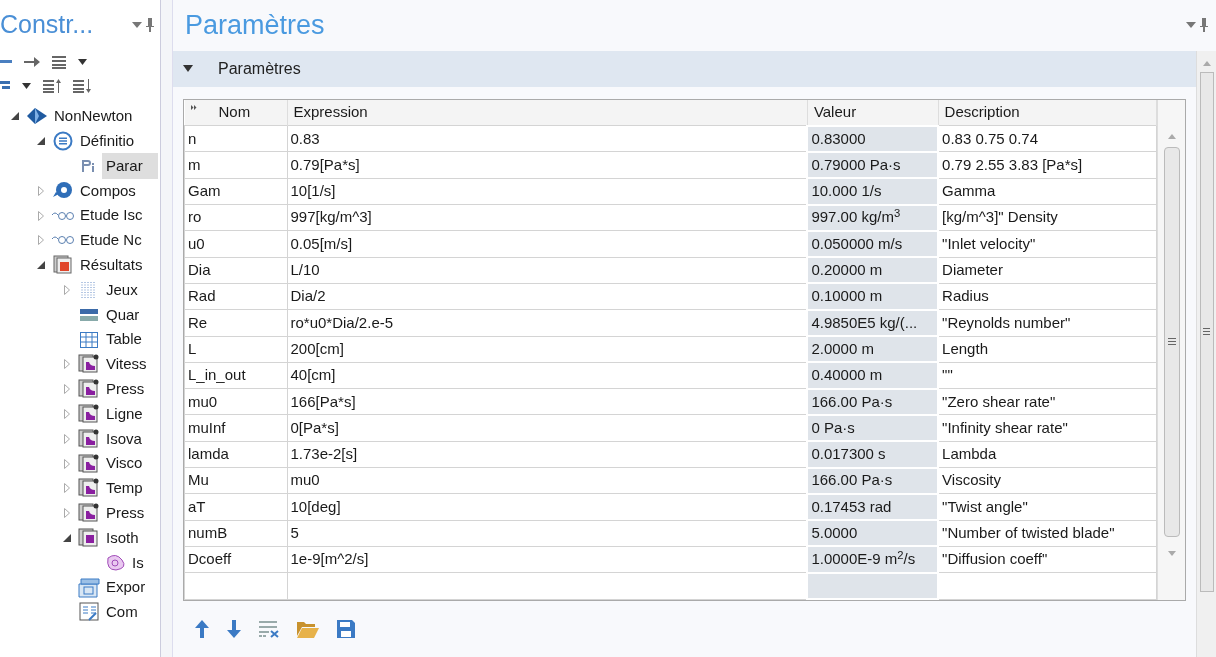  I want to click on table-cell: lamda, so click(235, 454).